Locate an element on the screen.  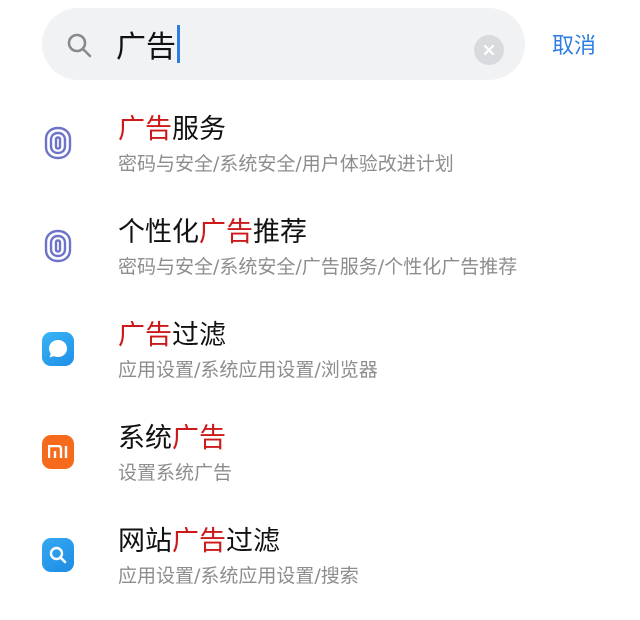
result-path: 应用设置/系统应用设置/搜索 is located at coordinates (238, 576).